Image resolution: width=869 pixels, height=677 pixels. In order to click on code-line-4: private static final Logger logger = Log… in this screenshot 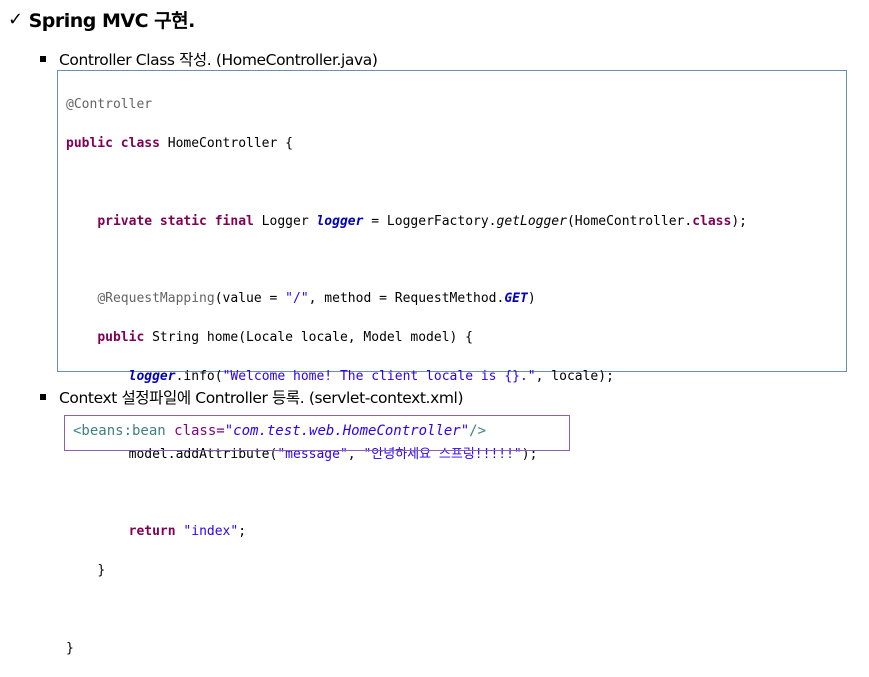, I will do `click(422, 221)`.